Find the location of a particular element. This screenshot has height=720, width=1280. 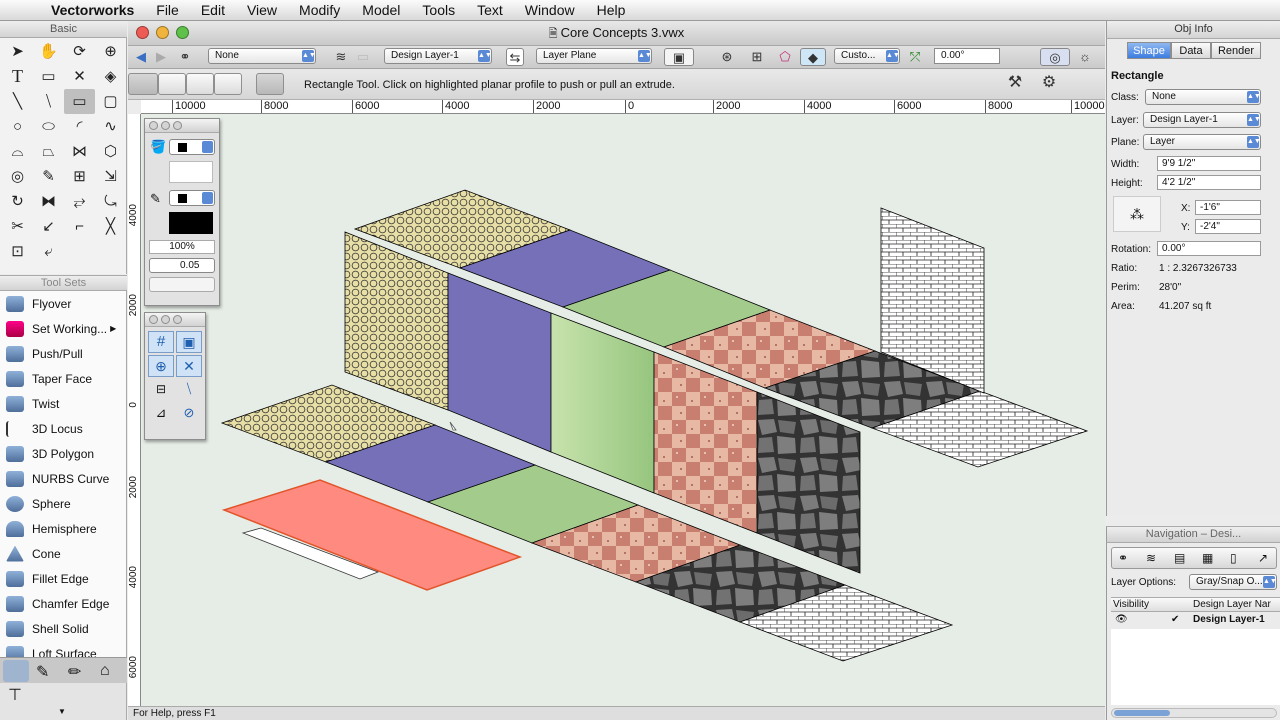

layers-tab-icon: ≋ is located at coordinates (1151, 558).